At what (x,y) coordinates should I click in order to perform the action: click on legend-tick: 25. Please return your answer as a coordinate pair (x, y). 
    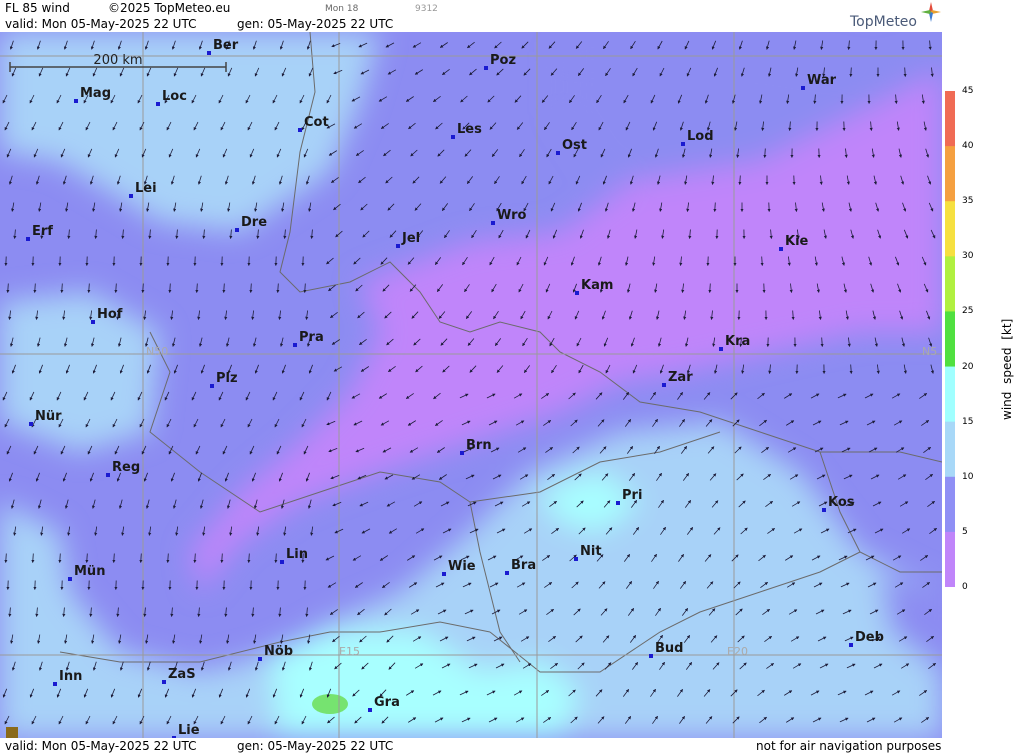
    Looking at the image, I should click on (968, 311).